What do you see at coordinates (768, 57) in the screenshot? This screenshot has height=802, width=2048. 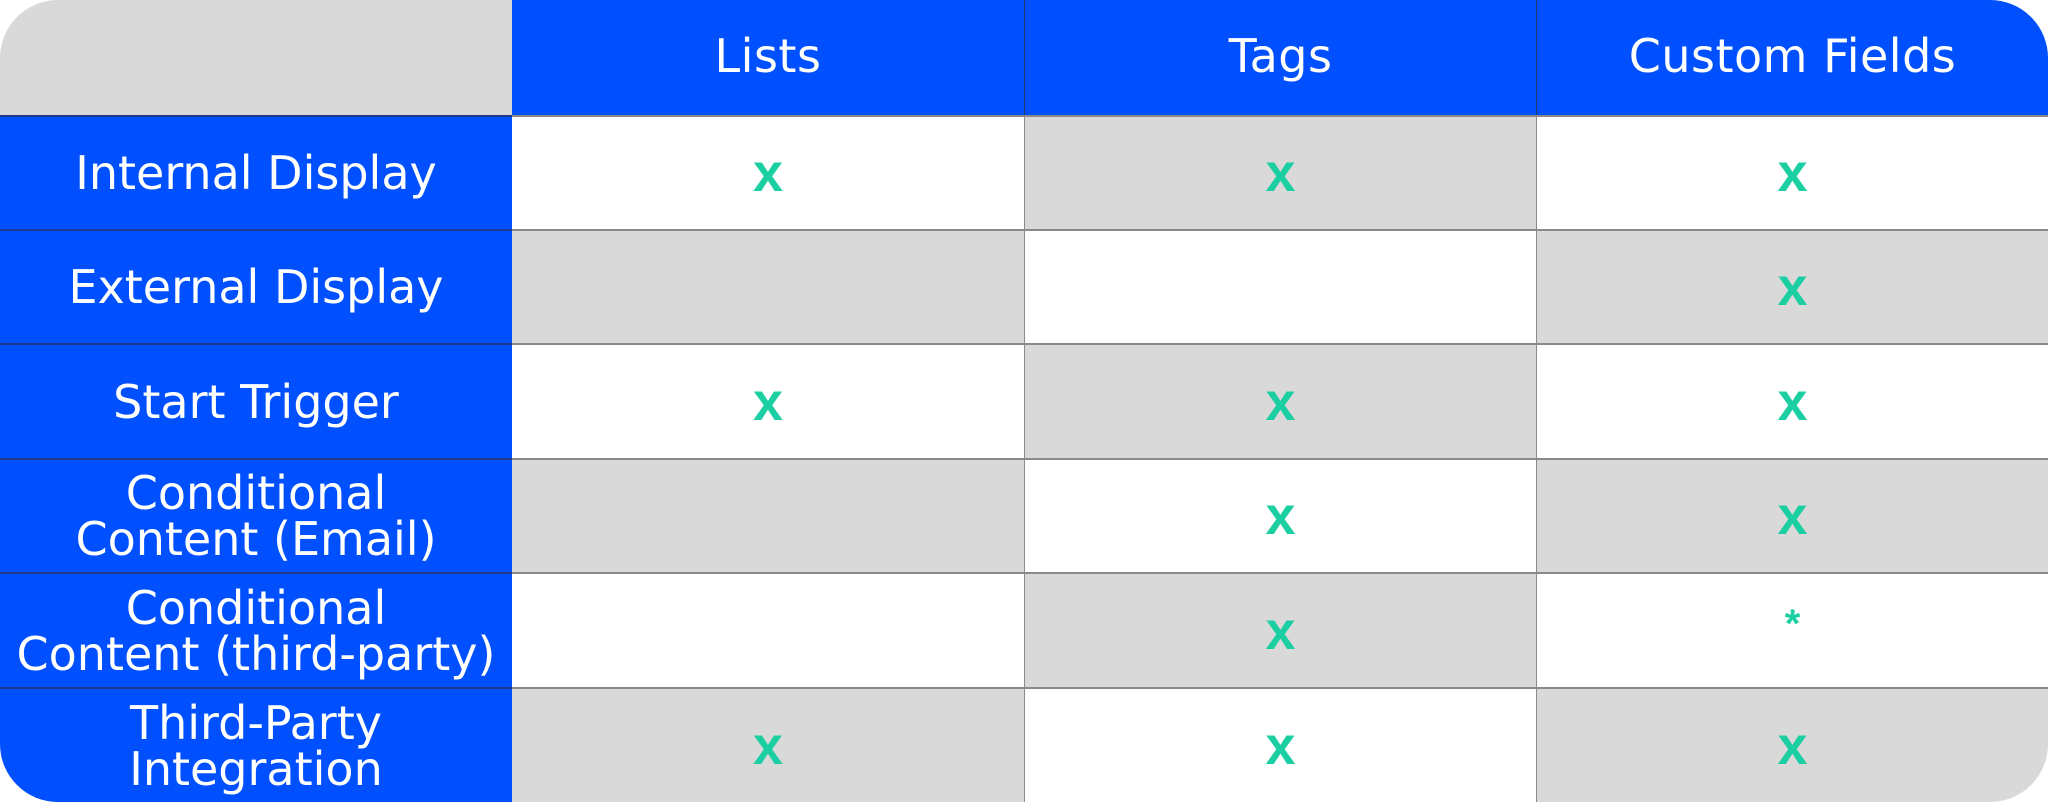 I see `column-header-lists: Lists` at bounding box center [768, 57].